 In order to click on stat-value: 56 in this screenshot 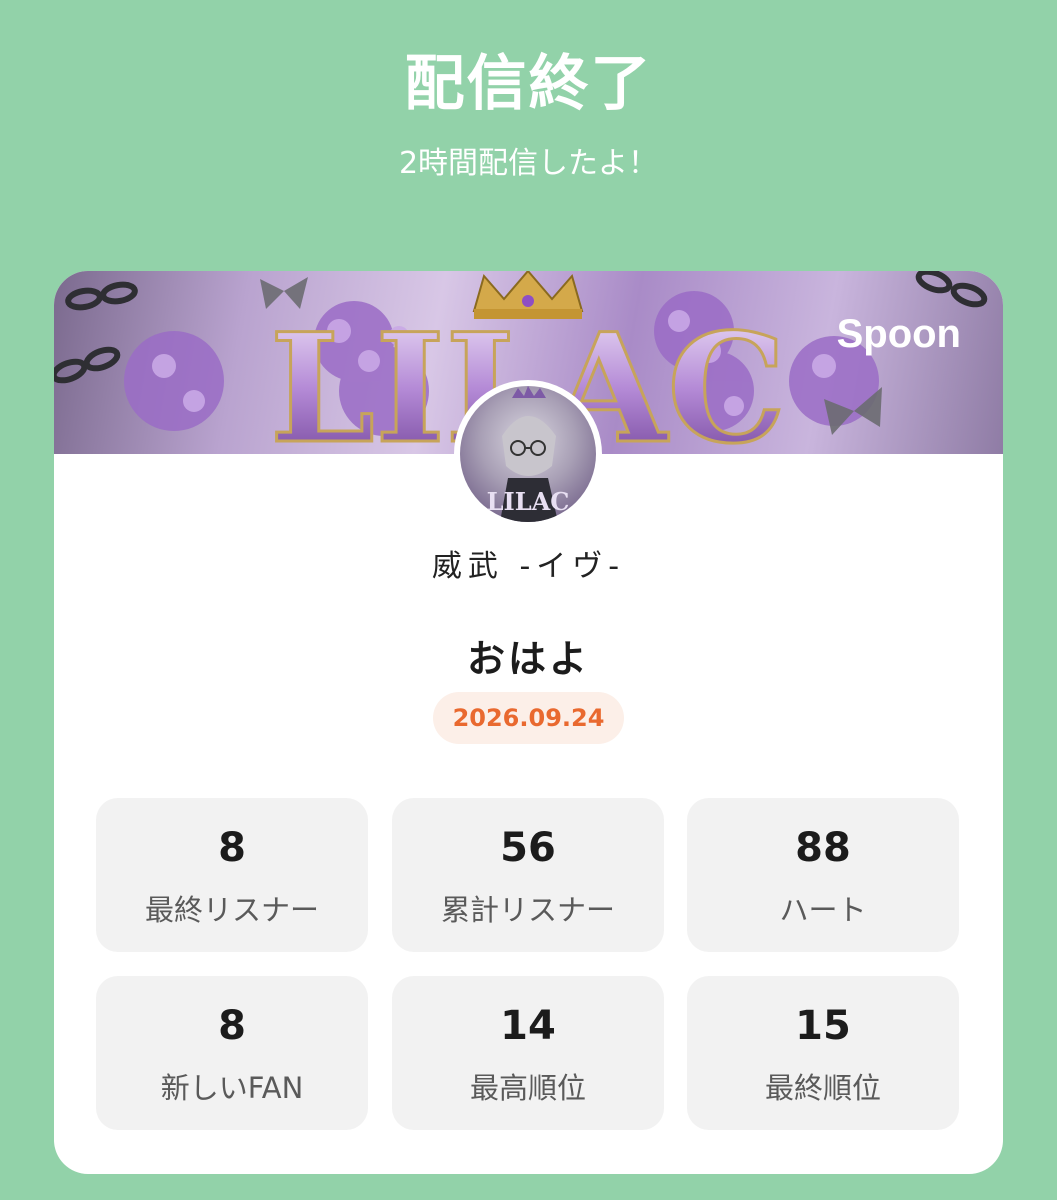, I will do `click(528, 848)`.